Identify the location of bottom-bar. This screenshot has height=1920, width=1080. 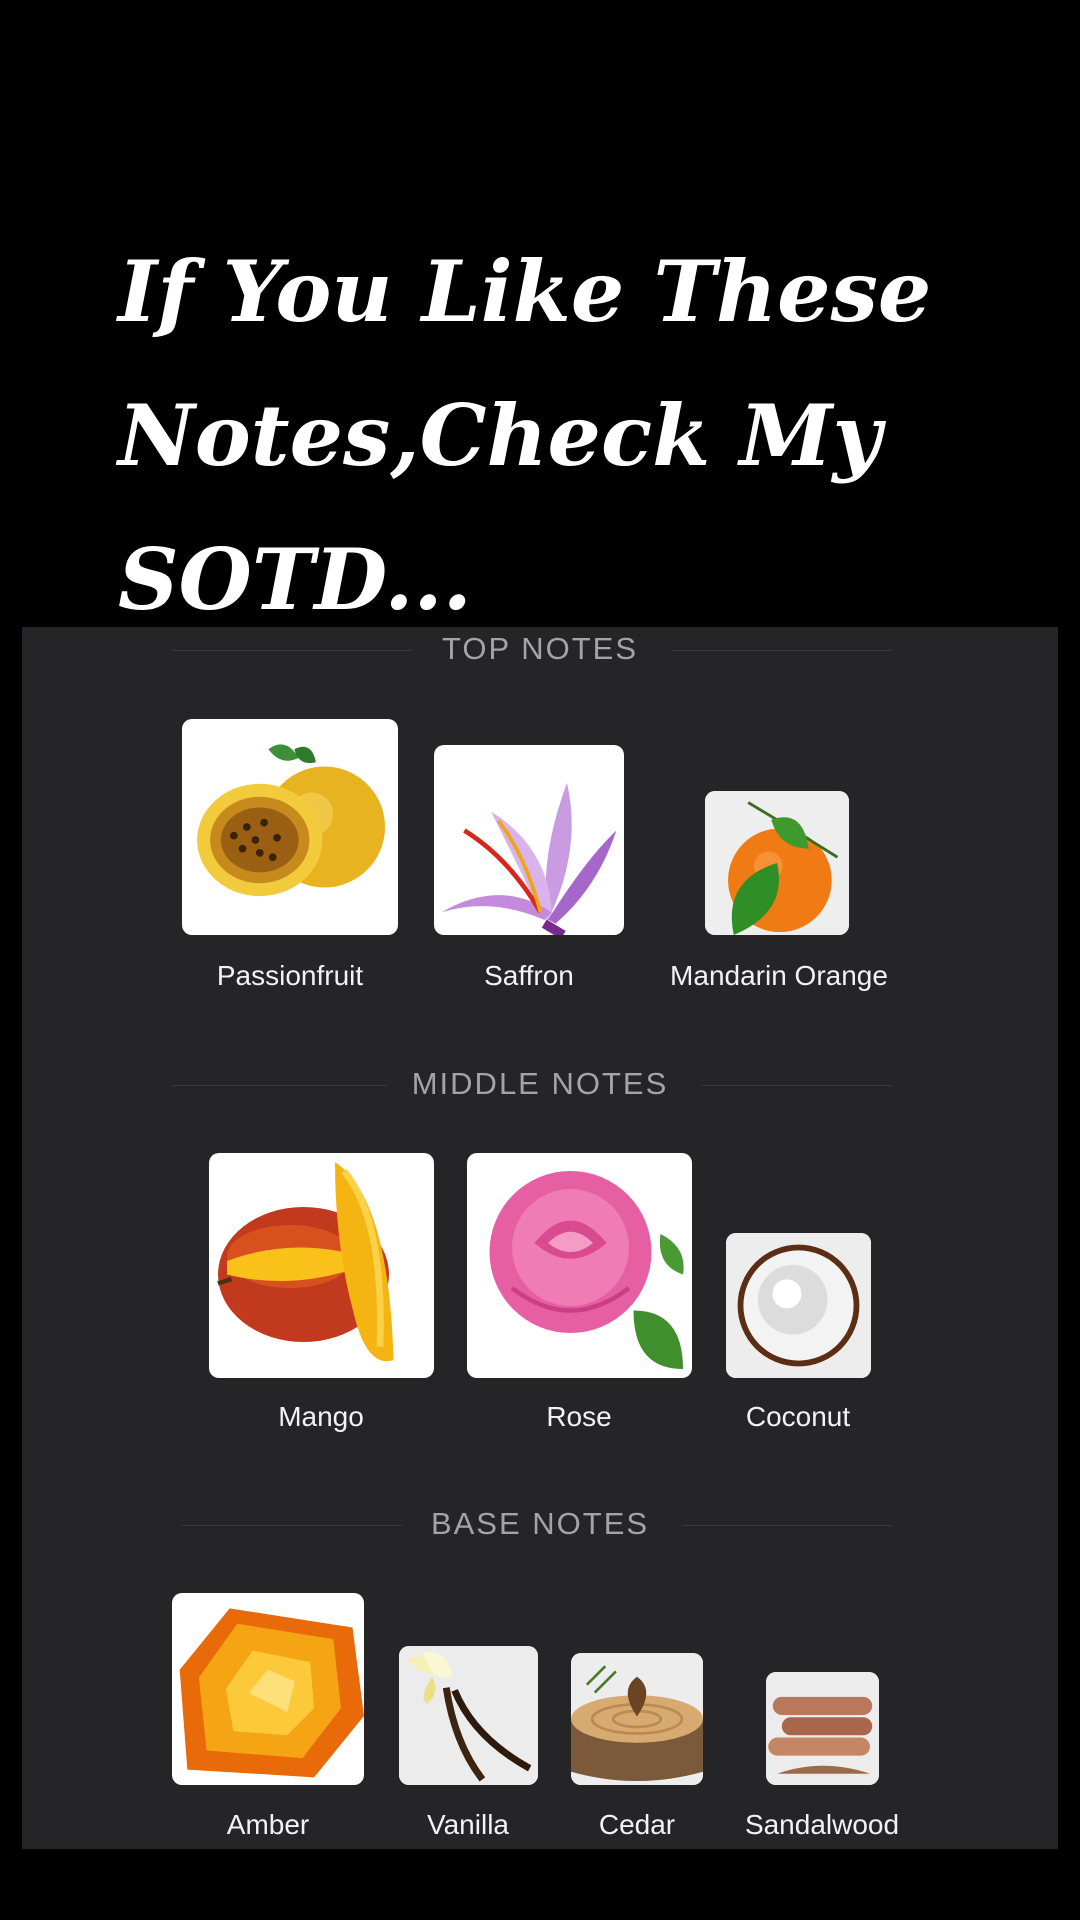
(540, 1884).